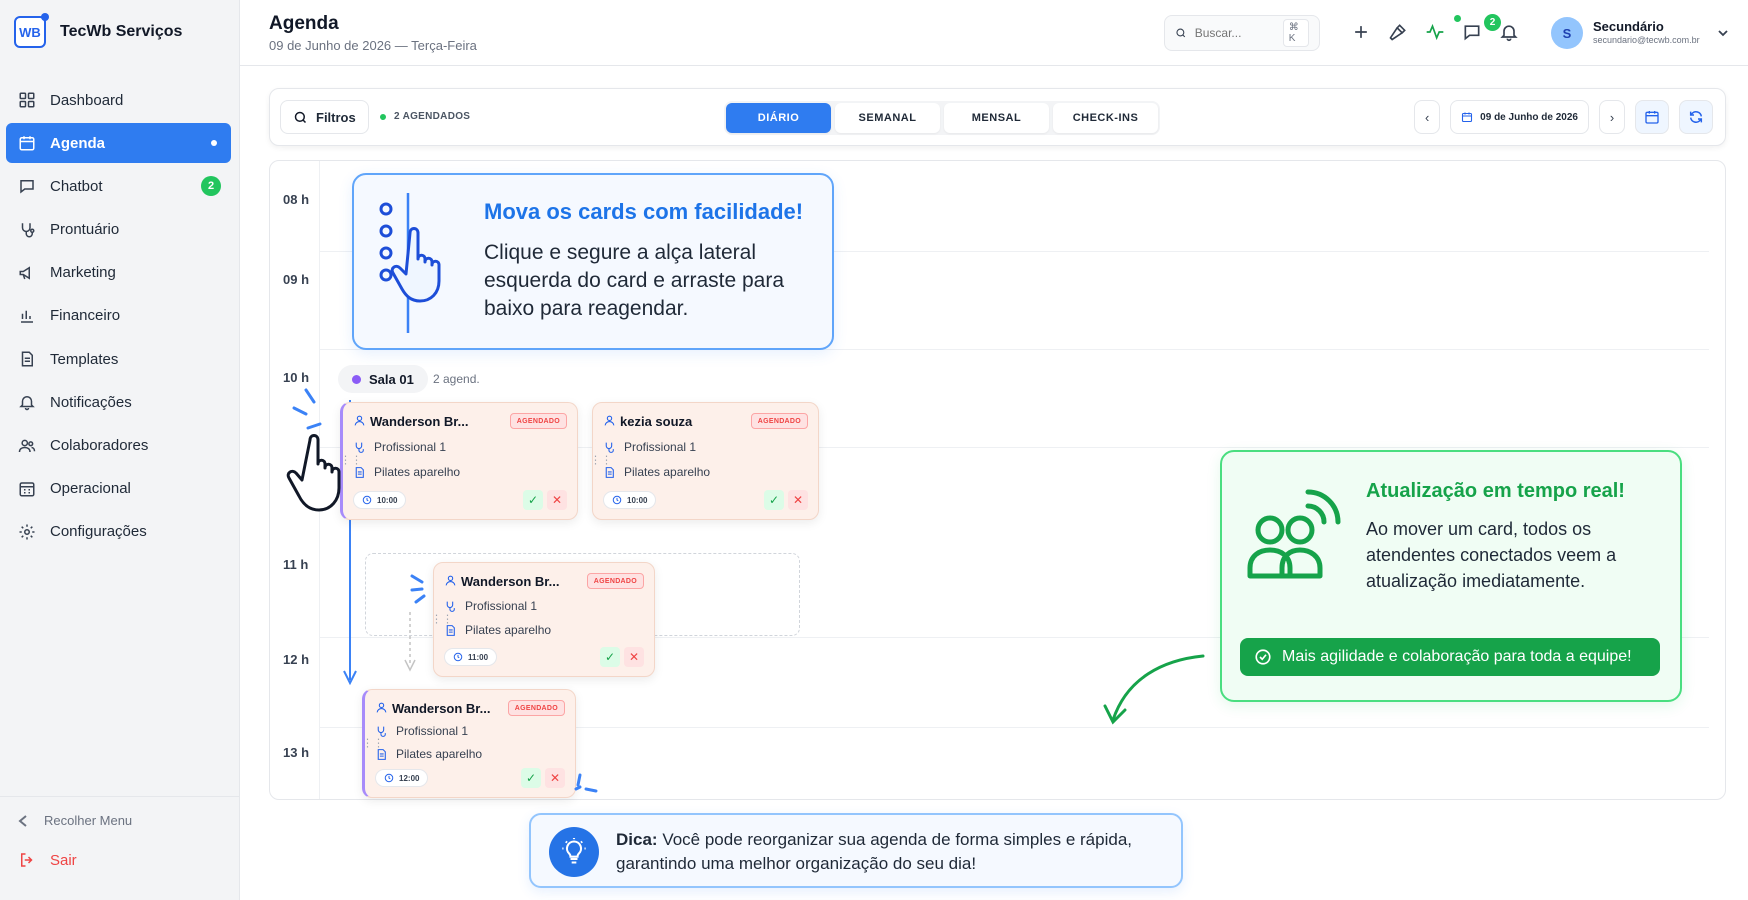  Describe the element at coordinates (1472, 32) in the screenshot. I see `messages-icon` at that location.